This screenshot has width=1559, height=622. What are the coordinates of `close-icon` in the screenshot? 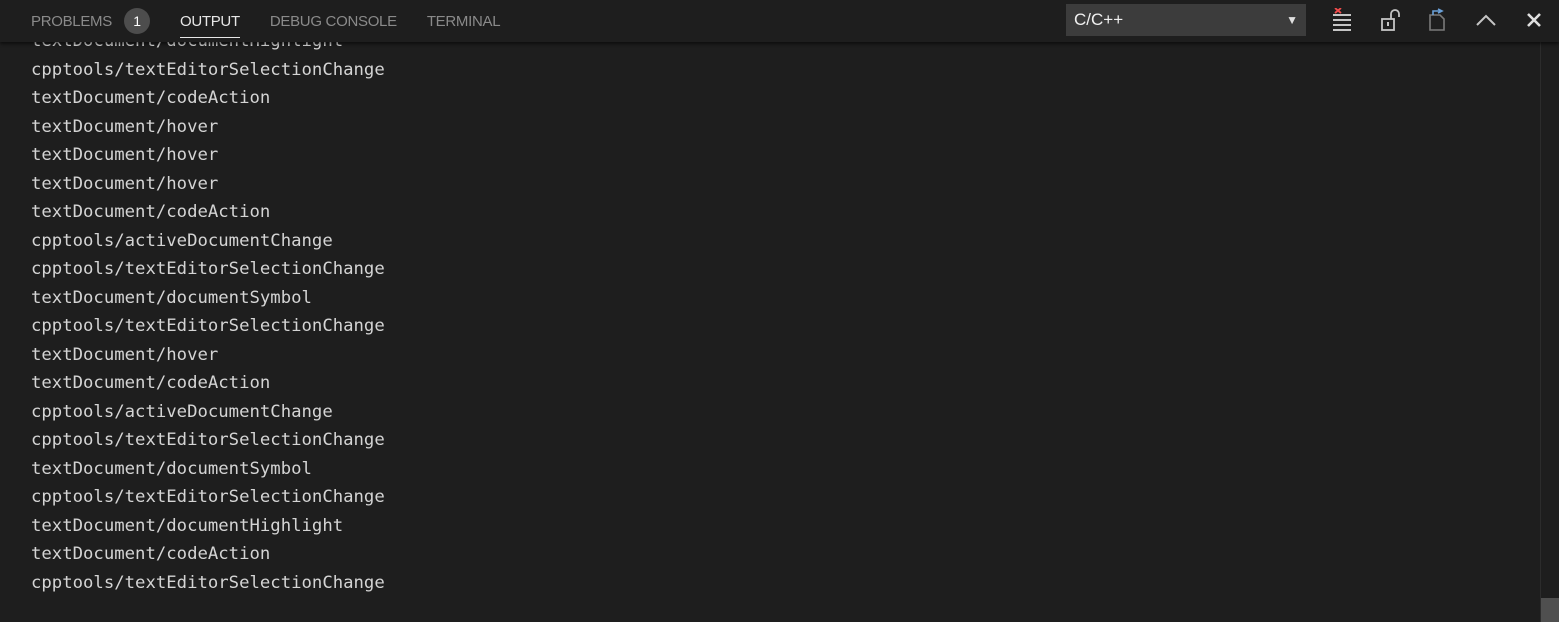 It's located at (1534, 20).